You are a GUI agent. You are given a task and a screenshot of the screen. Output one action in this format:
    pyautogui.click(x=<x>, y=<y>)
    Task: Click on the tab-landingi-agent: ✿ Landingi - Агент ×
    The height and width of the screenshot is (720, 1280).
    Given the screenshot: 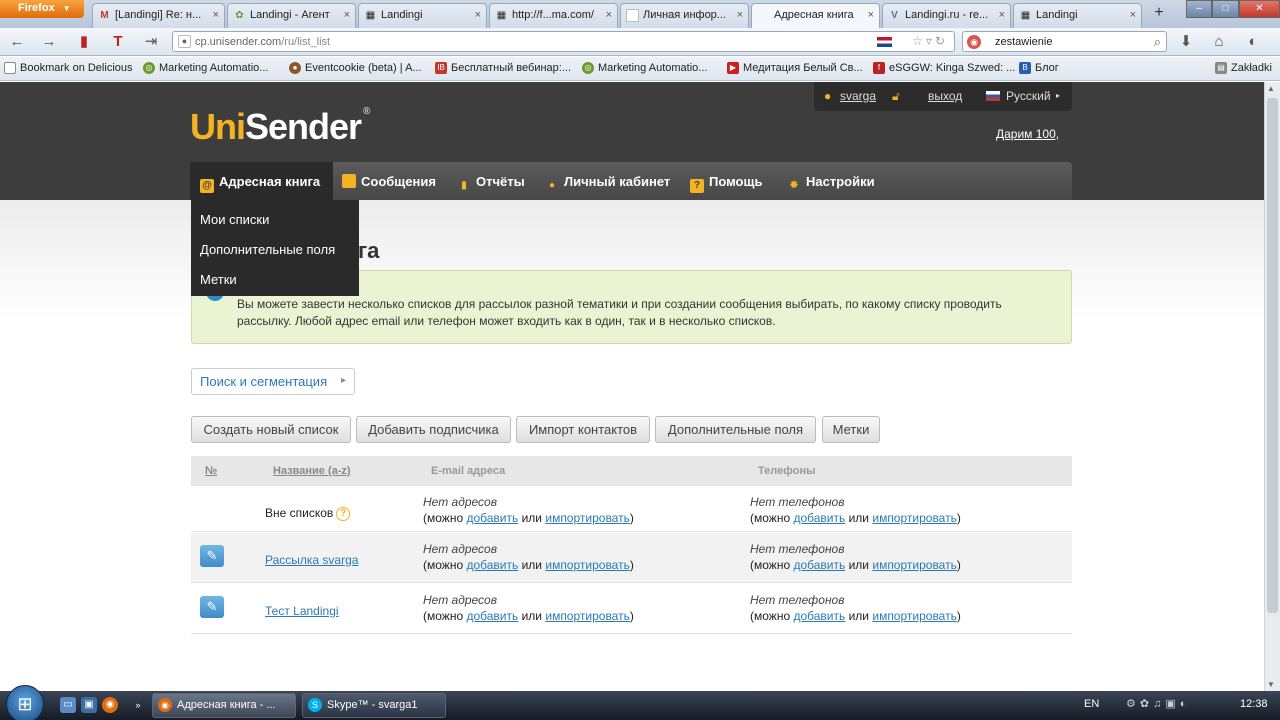 What is the action you would take?
    pyautogui.click(x=291, y=15)
    